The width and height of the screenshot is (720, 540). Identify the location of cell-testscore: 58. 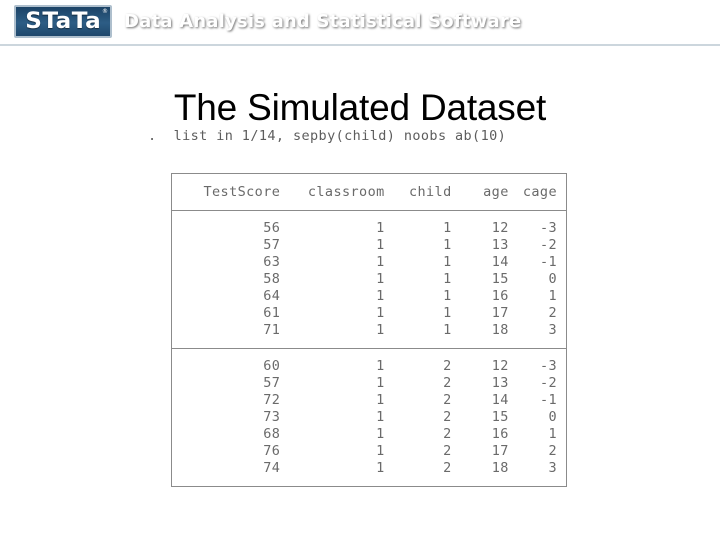
(272, 279).